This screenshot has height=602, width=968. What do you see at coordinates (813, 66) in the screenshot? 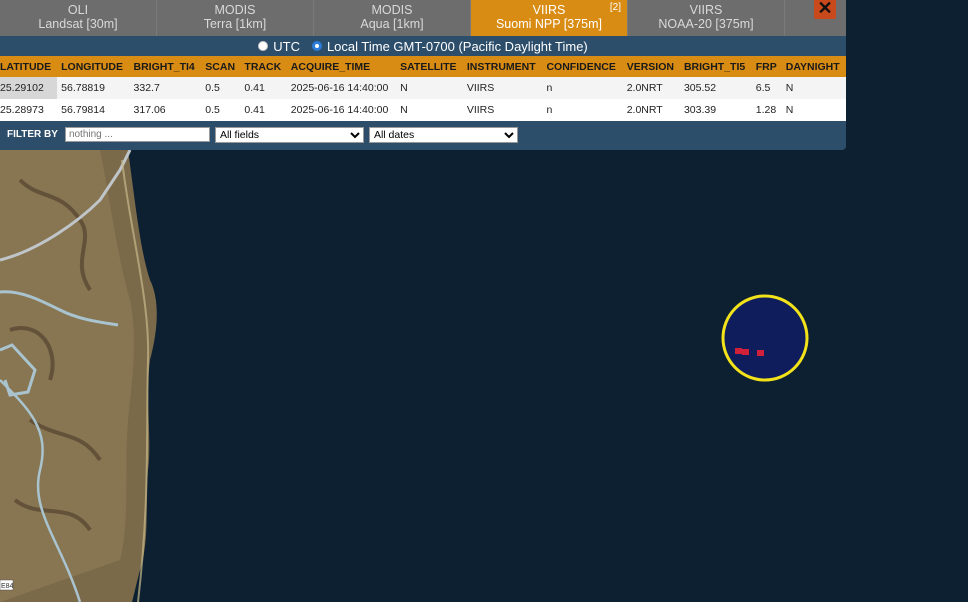
I see `column-header: DAYNIGHT` at bounding box center [813, 66].